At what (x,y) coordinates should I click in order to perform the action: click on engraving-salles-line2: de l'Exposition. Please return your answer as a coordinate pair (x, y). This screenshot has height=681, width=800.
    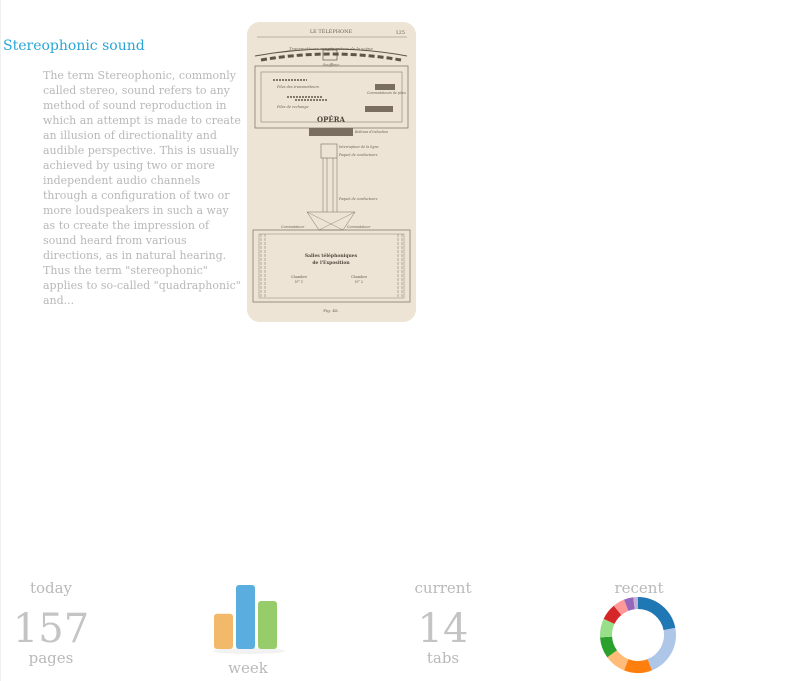
    Looking at the image, I should click on (331, 263).